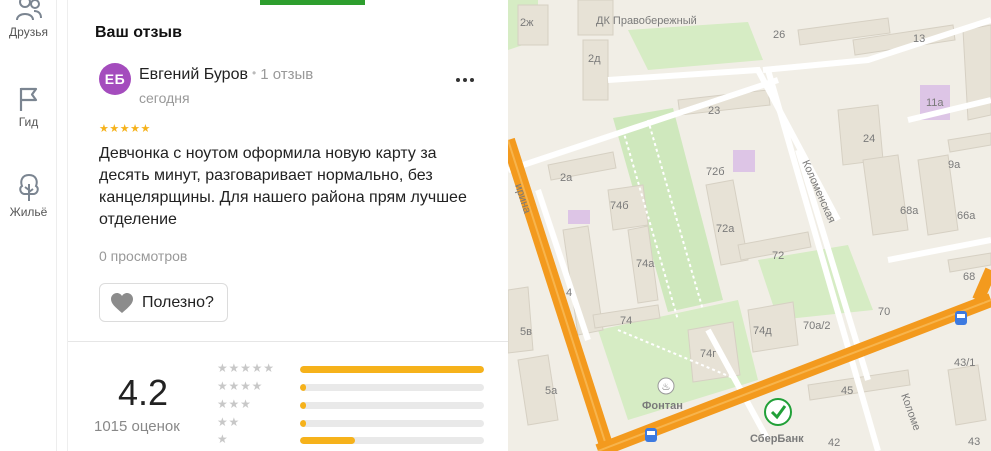  What do you see at coordinates (312, 2) in the screenshot?
I see `active-tab-indicator` at bounding box center [312, 2].